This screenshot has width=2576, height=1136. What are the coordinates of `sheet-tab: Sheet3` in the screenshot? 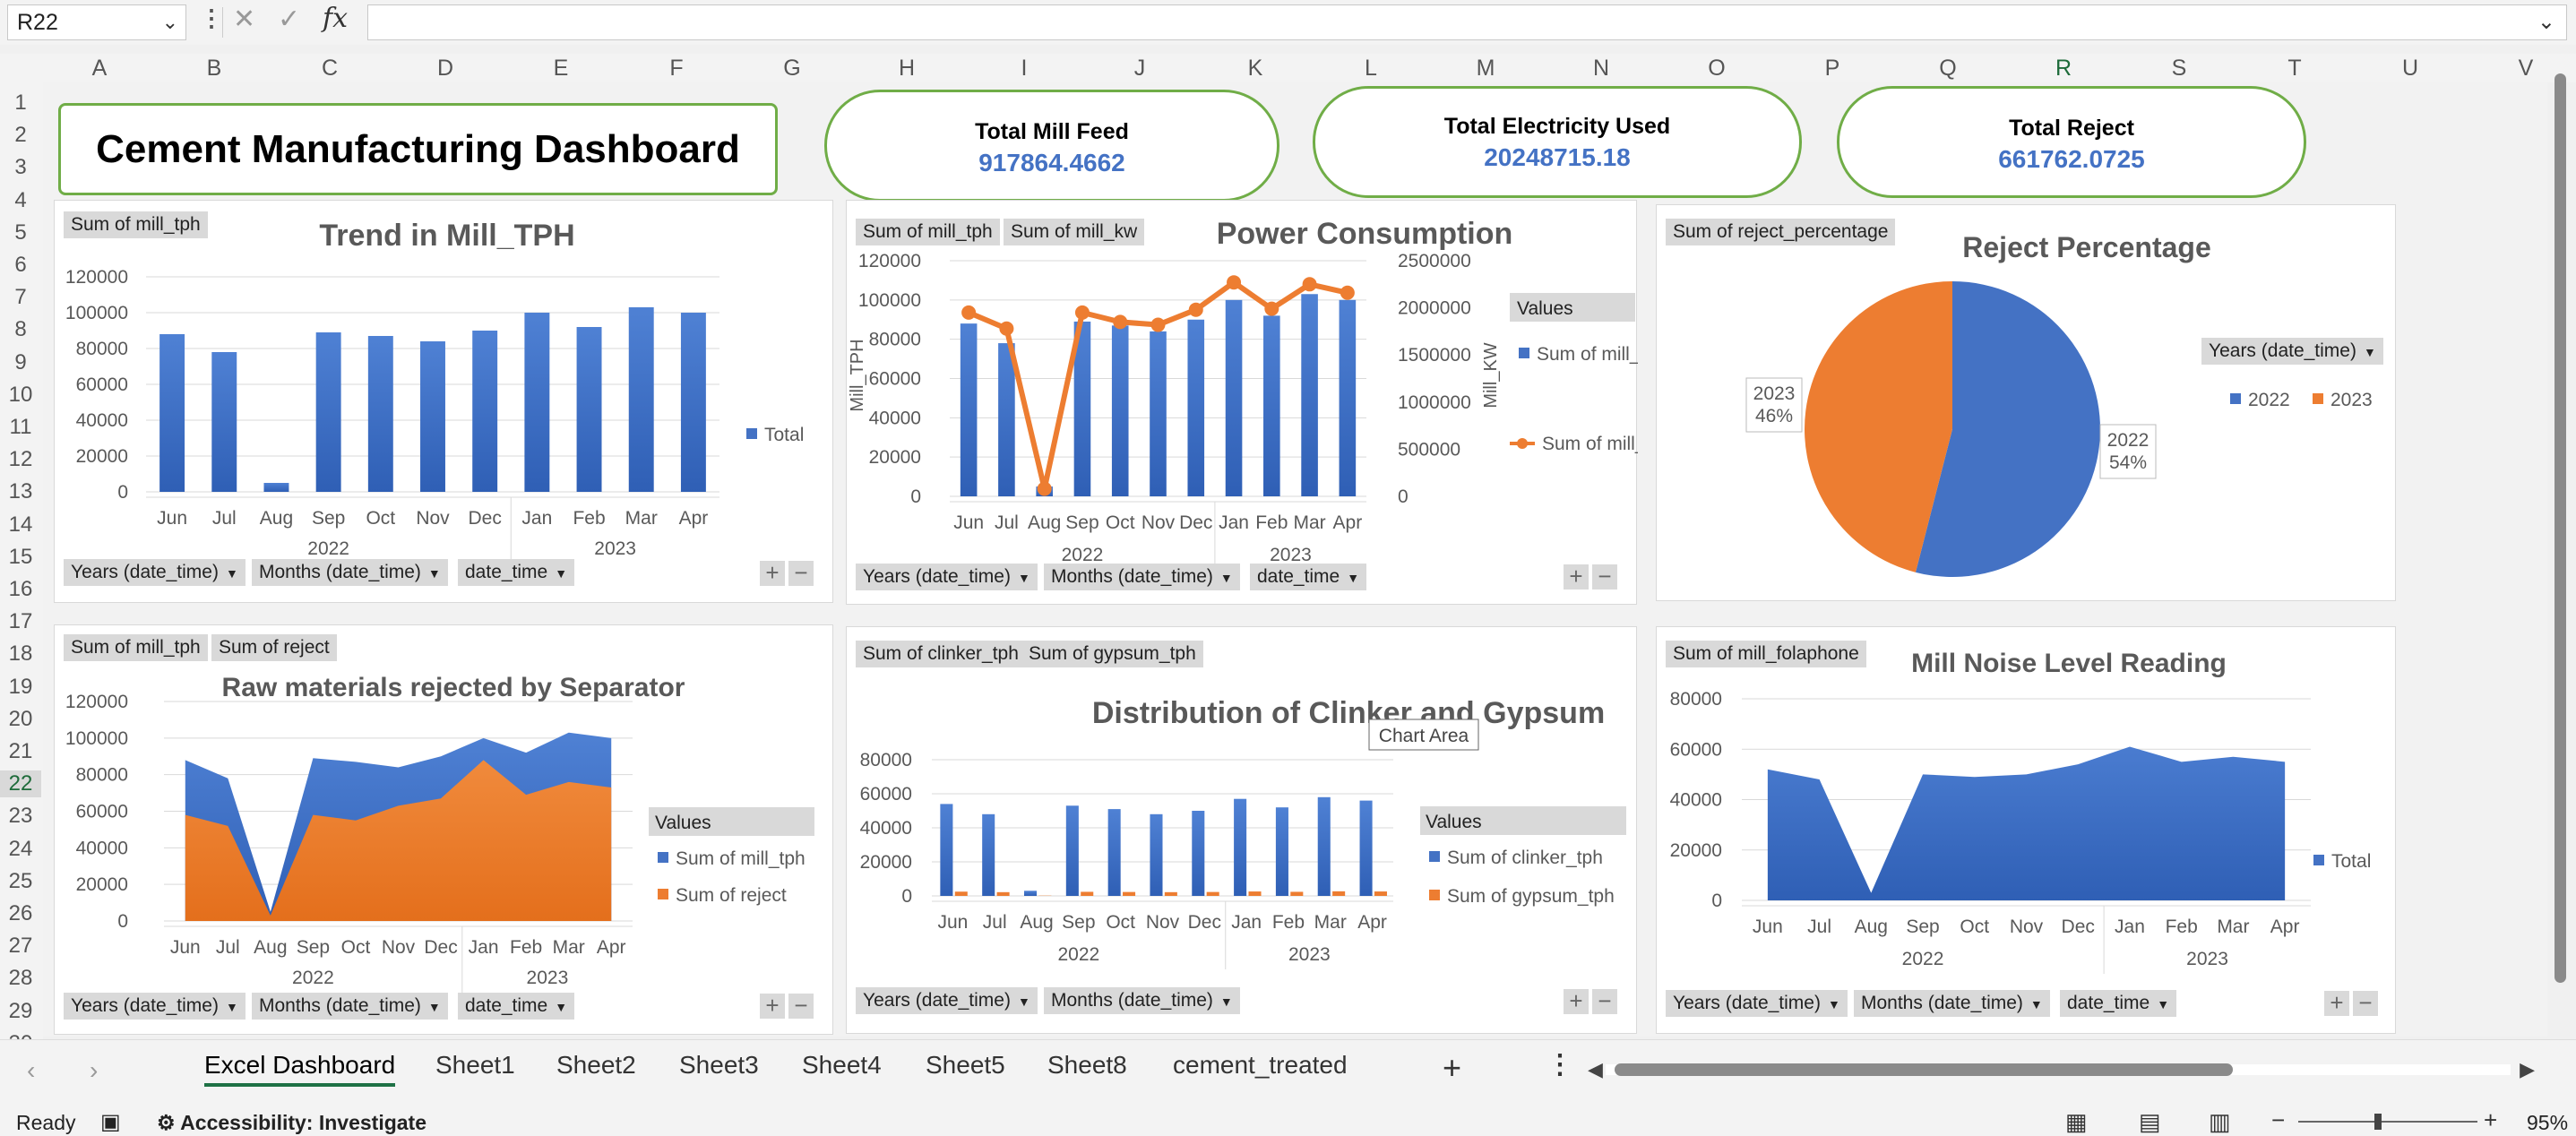 It's located at (719, 1065).